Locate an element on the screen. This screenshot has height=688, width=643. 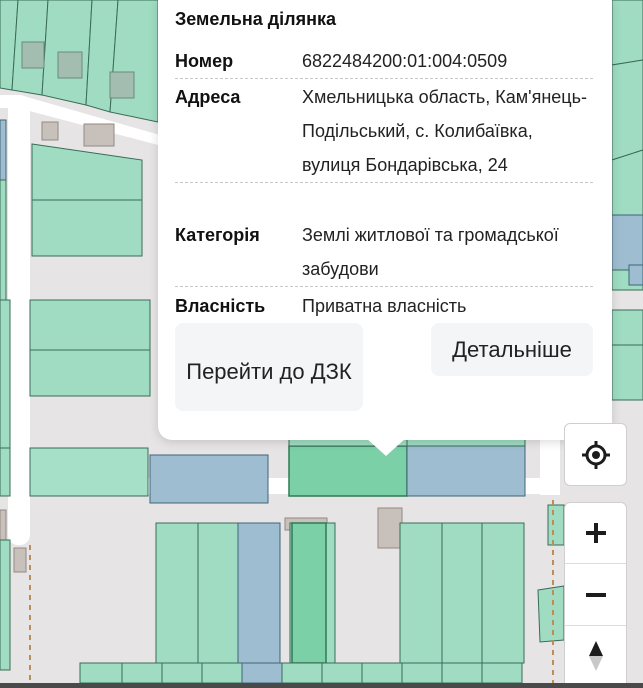
compass-icon is located at coordinates (595, 656).